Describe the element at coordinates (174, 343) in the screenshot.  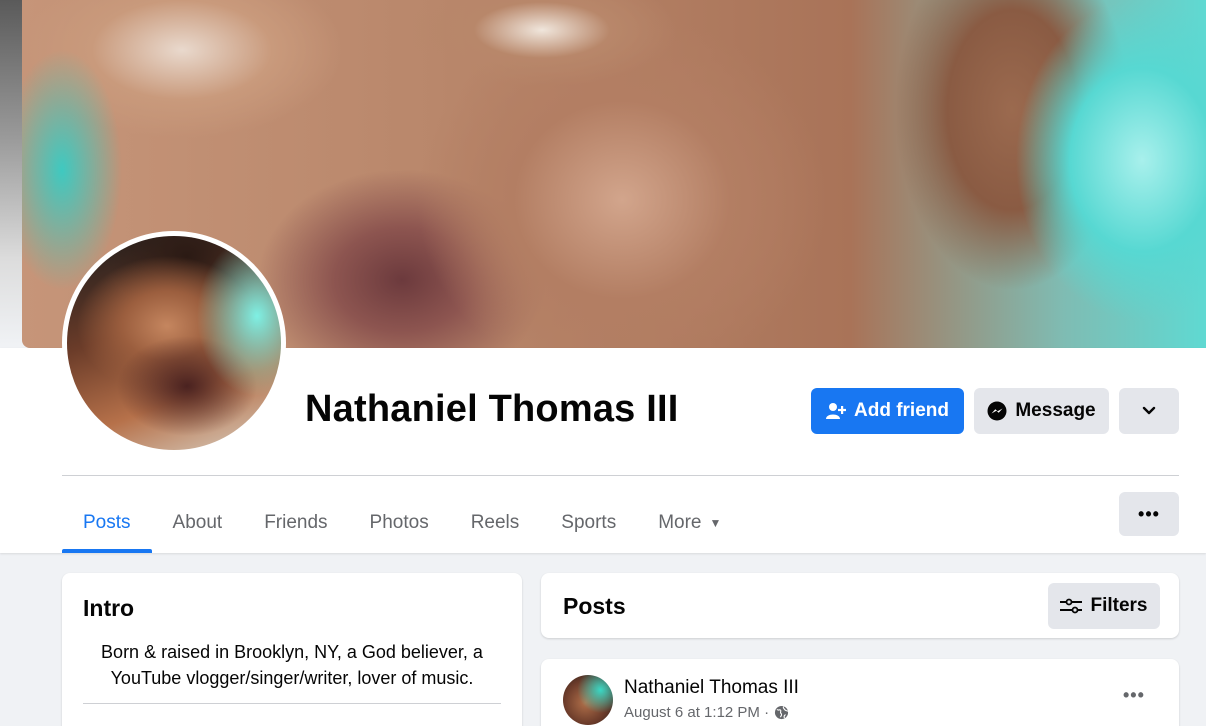
I see `profile-avatar` at that location.